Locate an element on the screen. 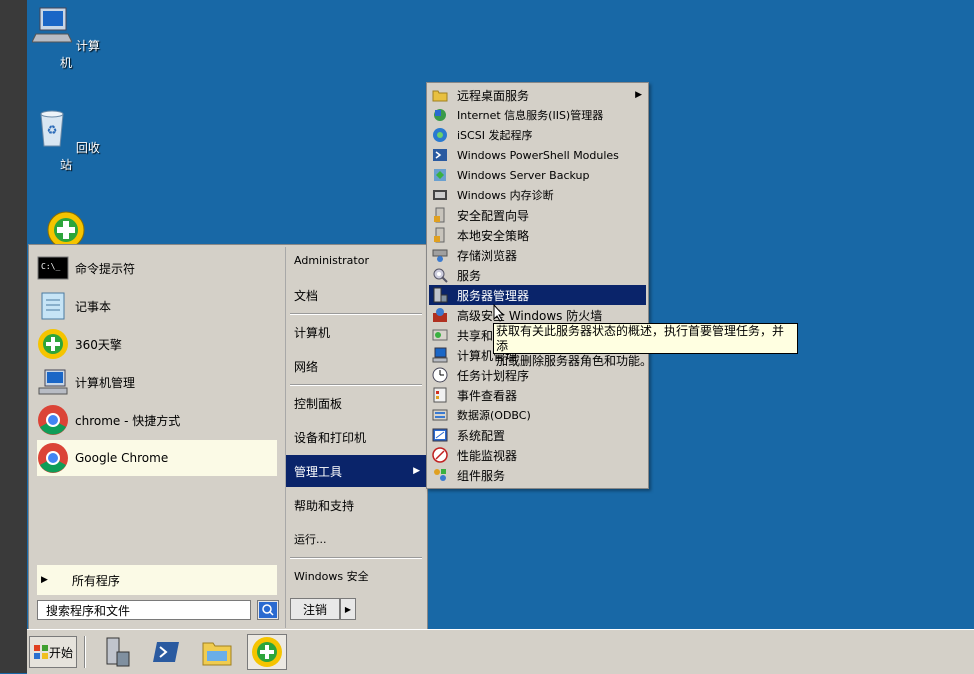 Image resolution: width=974 pixels, height=674 pixels. shutdown-options-button: ▶ is located at coordinates (348, 609).